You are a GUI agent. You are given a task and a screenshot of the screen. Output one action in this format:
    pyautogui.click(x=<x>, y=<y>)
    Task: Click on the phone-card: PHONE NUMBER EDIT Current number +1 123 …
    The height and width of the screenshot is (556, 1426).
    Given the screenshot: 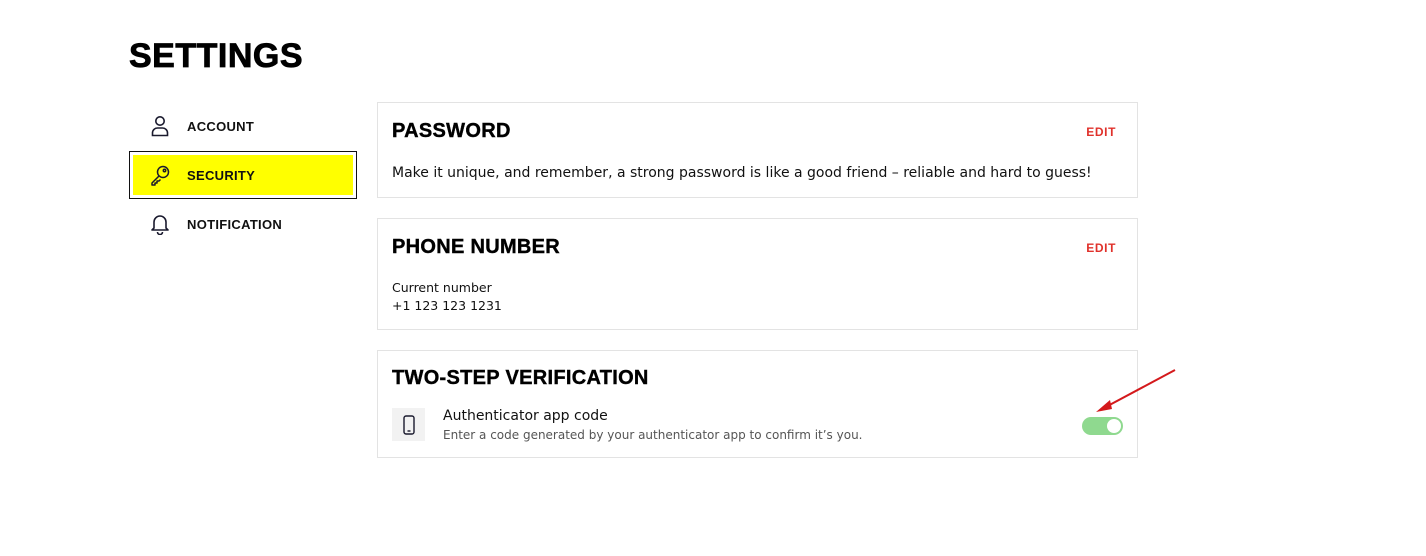 What is the action you would take?
    pyautogui.click(x=757, y=274)
    